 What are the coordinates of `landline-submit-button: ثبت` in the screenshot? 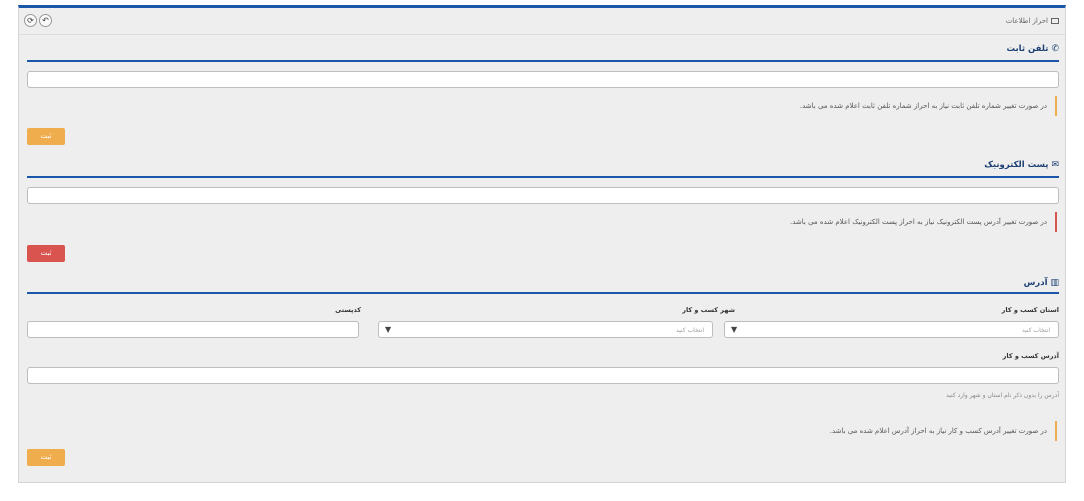 It's located at (46, 136).